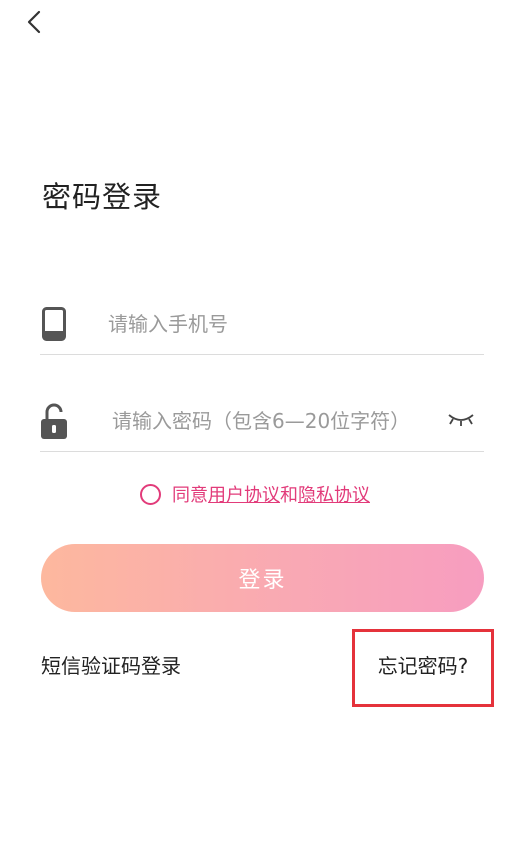 The image size is (520, 868). I want to click on agreement-checkbox, so click(150, 494).